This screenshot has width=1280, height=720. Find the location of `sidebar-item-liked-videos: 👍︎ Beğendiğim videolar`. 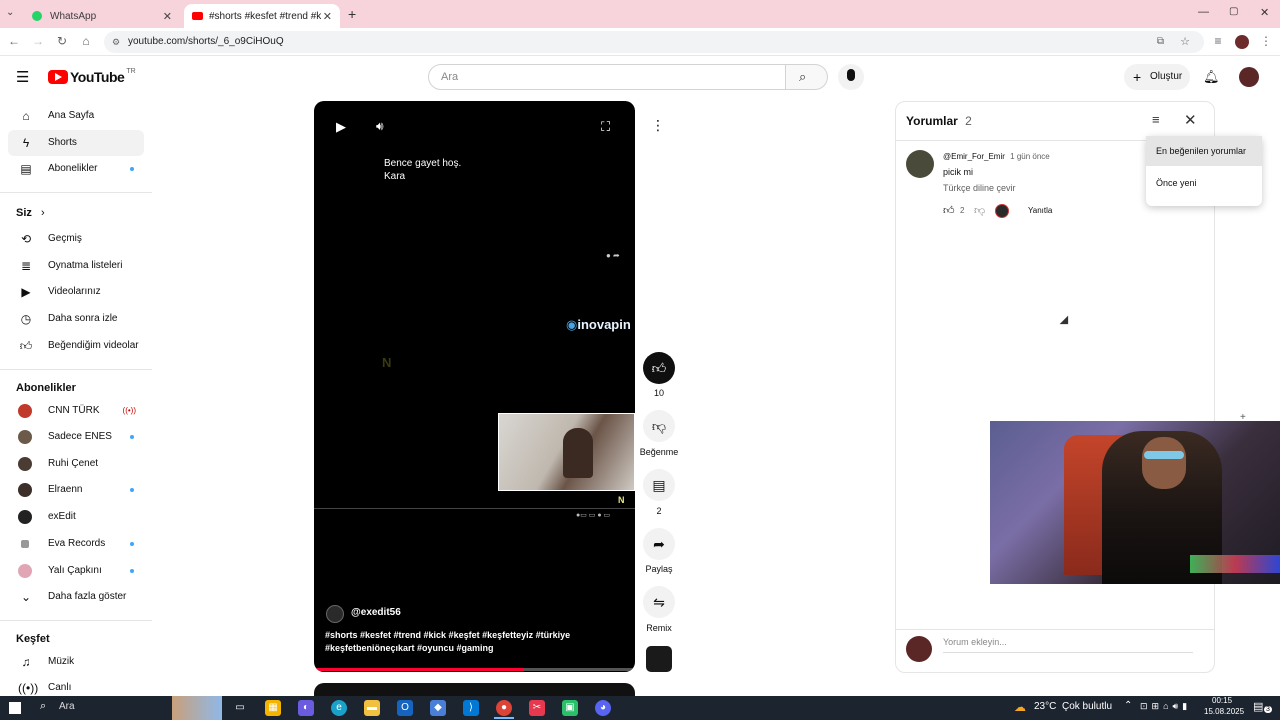

sidebar-item-liked-videos: 👍︎ Beğendiğim videolar is located at coordinates (76, 346).